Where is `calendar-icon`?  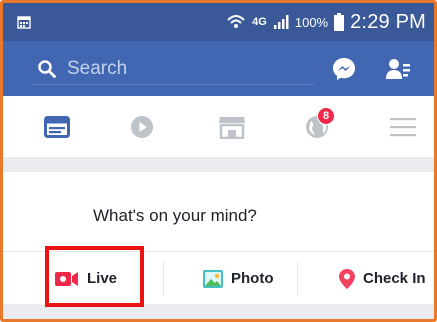
calendar-icon is located at coordinates (24, 22).